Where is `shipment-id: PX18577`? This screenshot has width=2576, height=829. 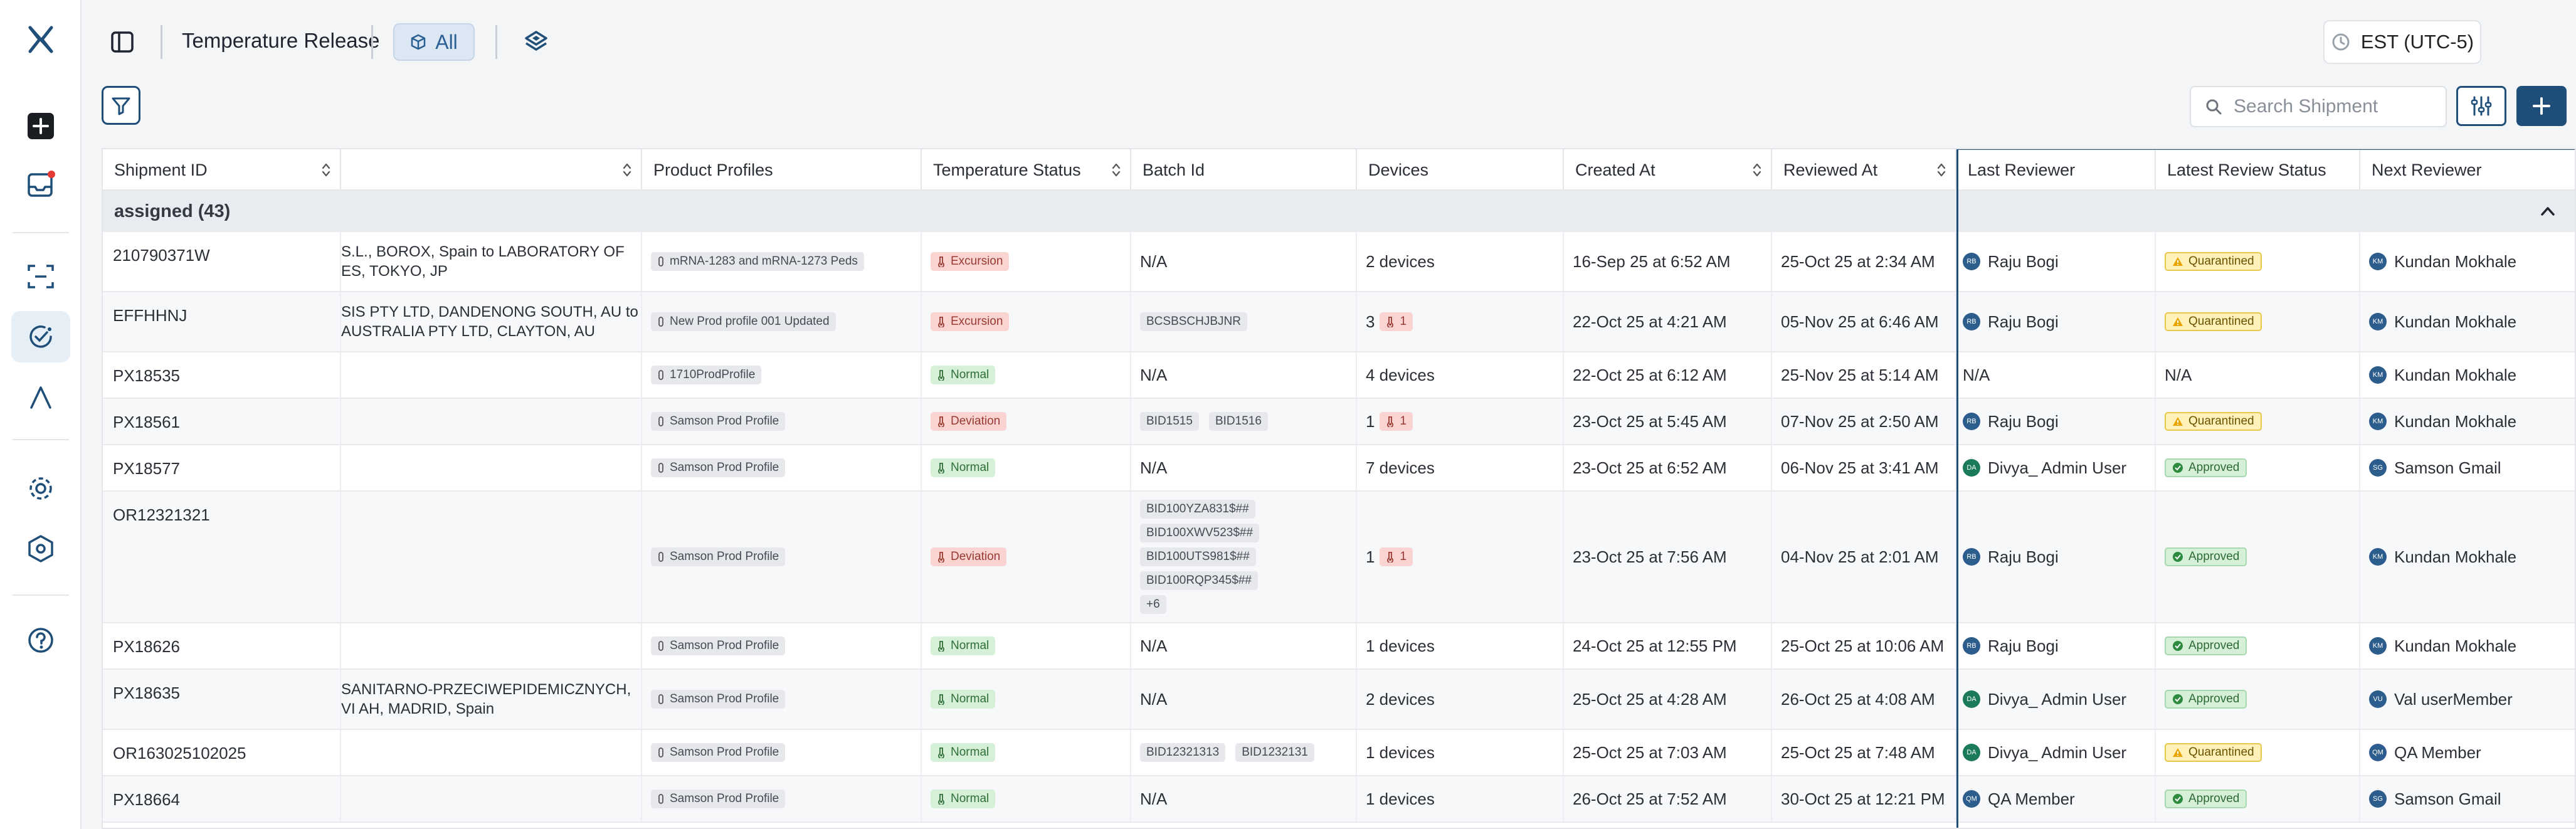
shipment-id: PX18577 is located at coordinates (146, 469).